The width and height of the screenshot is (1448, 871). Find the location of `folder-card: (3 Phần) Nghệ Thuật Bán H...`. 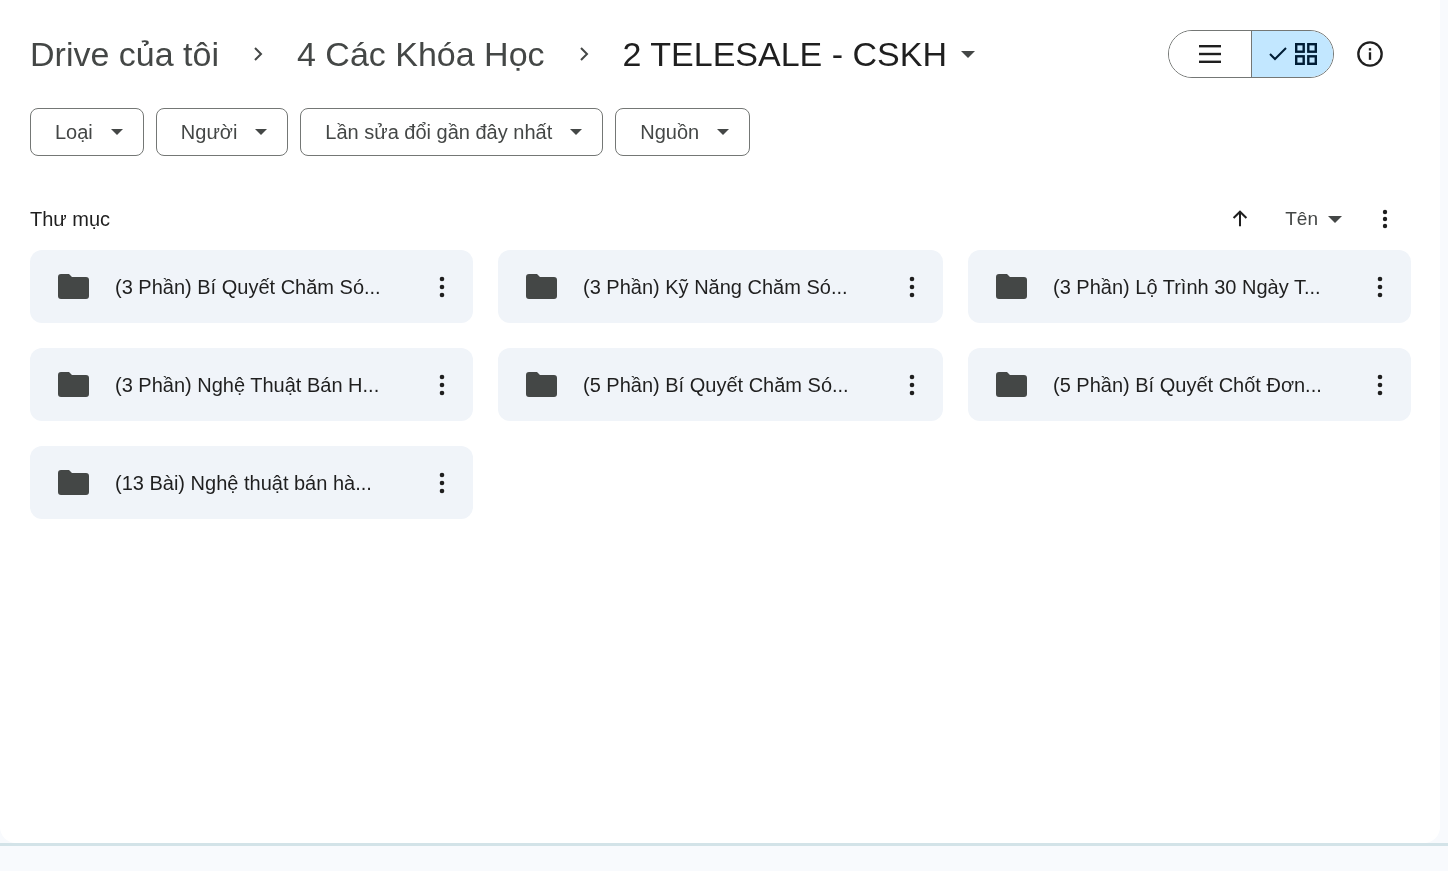

folder-card: (3 Phần) Nghệ Thuật Bán H... is located at coordinates (251, 384).